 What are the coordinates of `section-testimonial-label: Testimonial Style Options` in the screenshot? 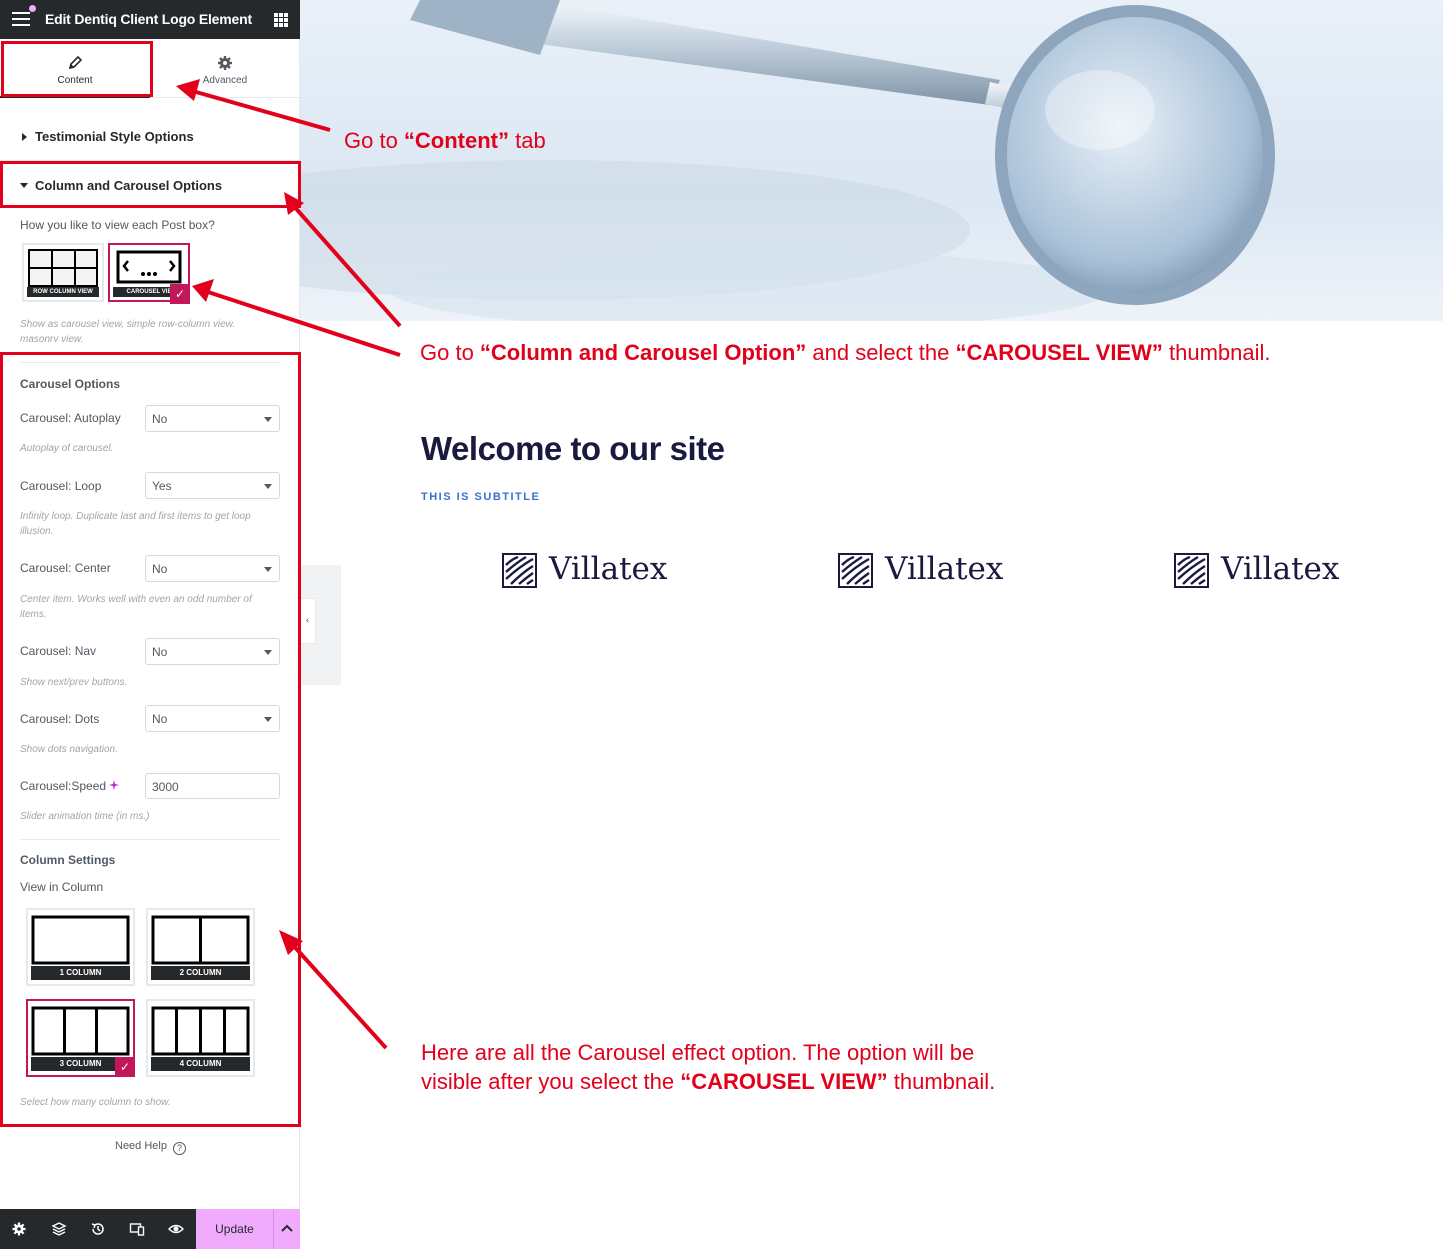 It's located at (114, 136).